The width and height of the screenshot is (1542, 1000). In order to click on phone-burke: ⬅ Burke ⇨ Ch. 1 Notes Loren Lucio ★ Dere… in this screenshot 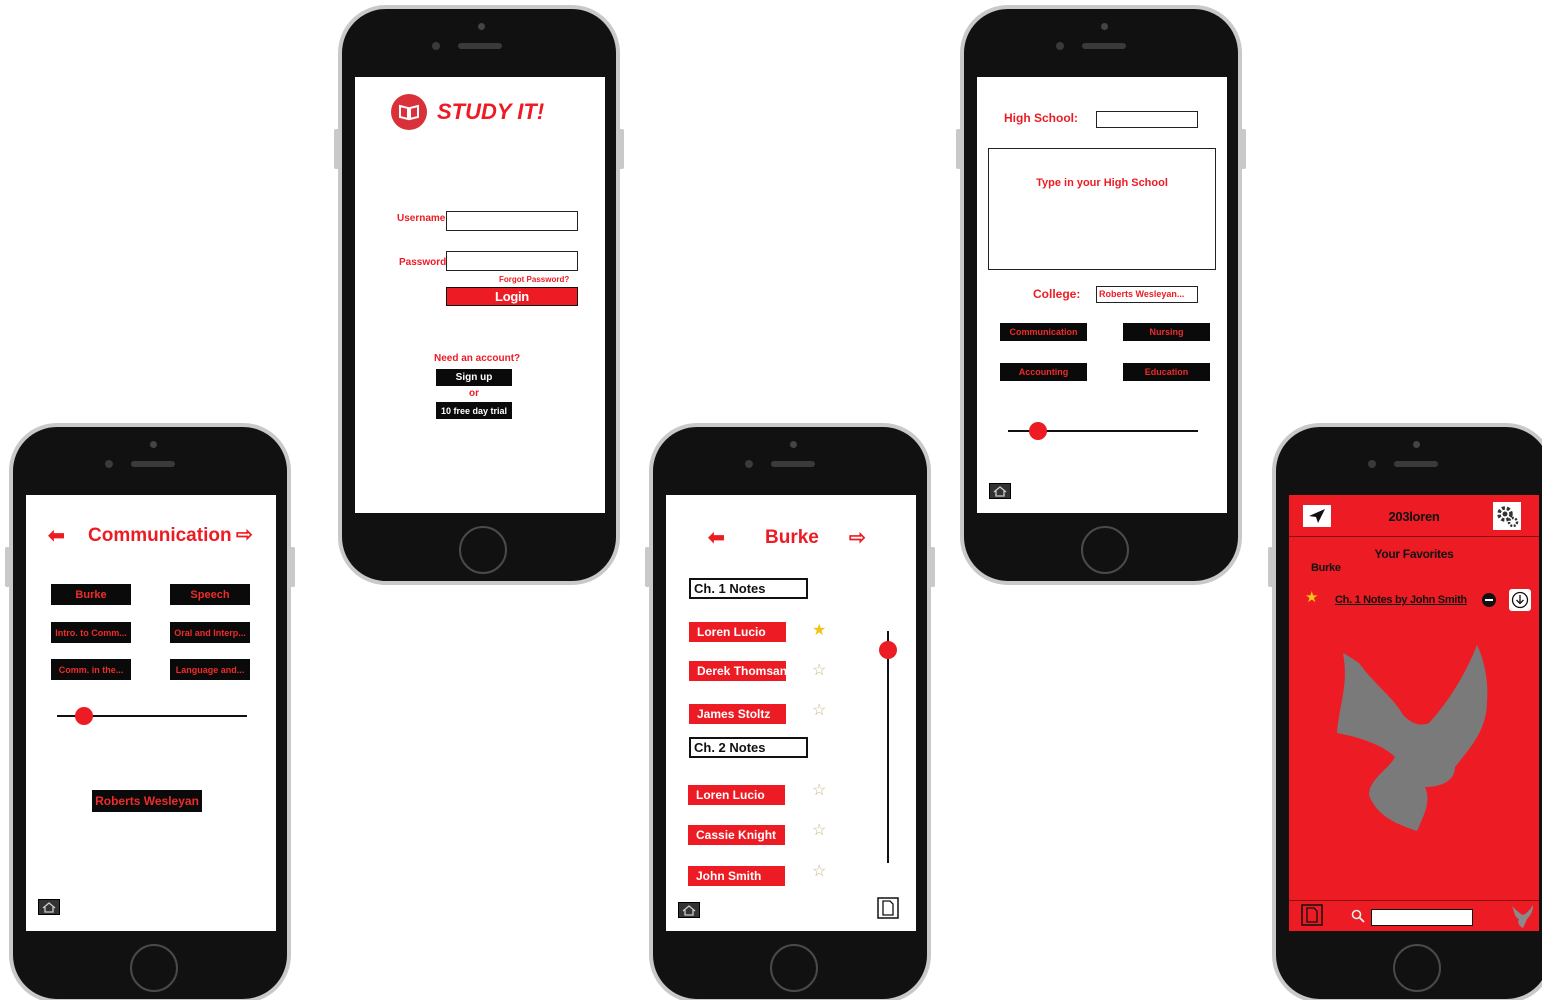, I will do `click(790, 711)`.